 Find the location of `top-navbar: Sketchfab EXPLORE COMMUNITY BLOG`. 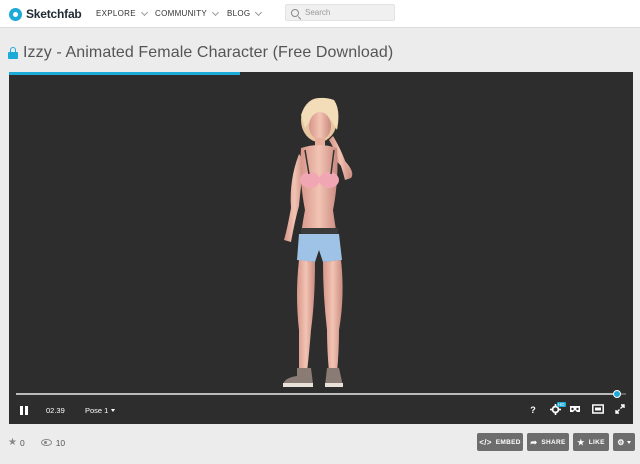

top-navbar: Sketchfab EXPLORE COMMUNITY BLOG is located at coordinates (320, 14).